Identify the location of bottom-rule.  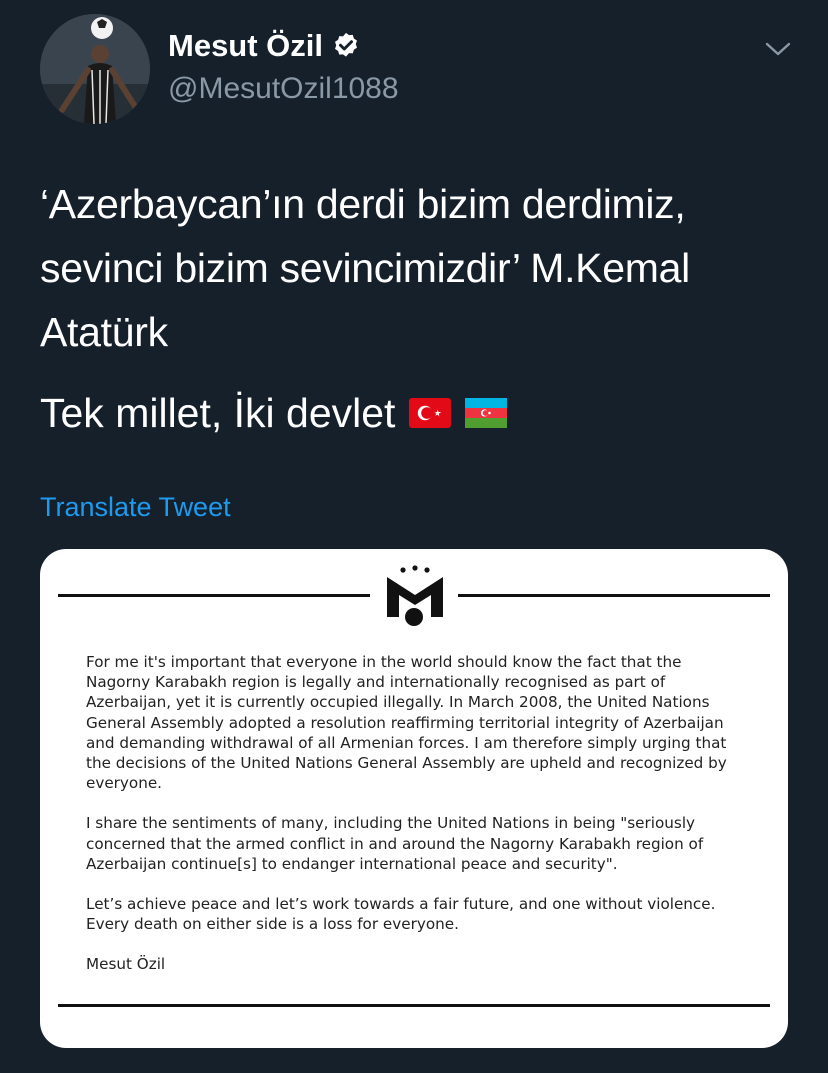
(414, 1005).